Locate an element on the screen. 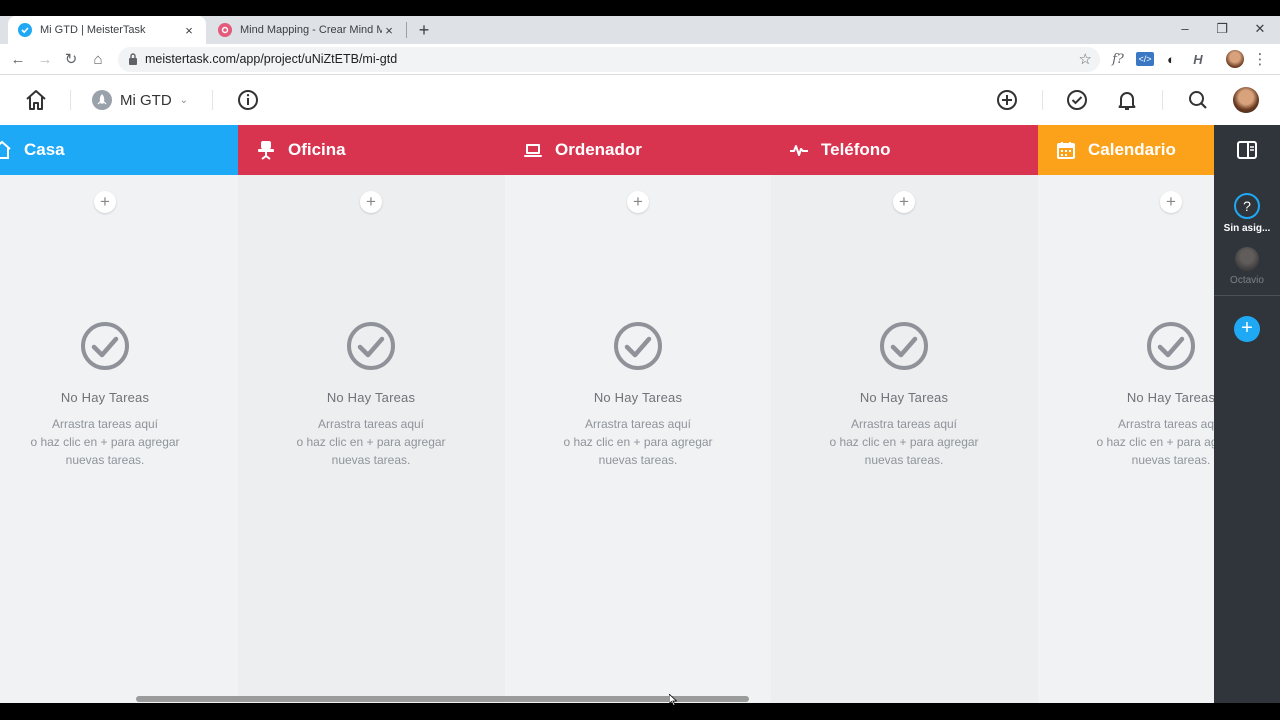  back-button: ← is located at coordinates (18, 60).